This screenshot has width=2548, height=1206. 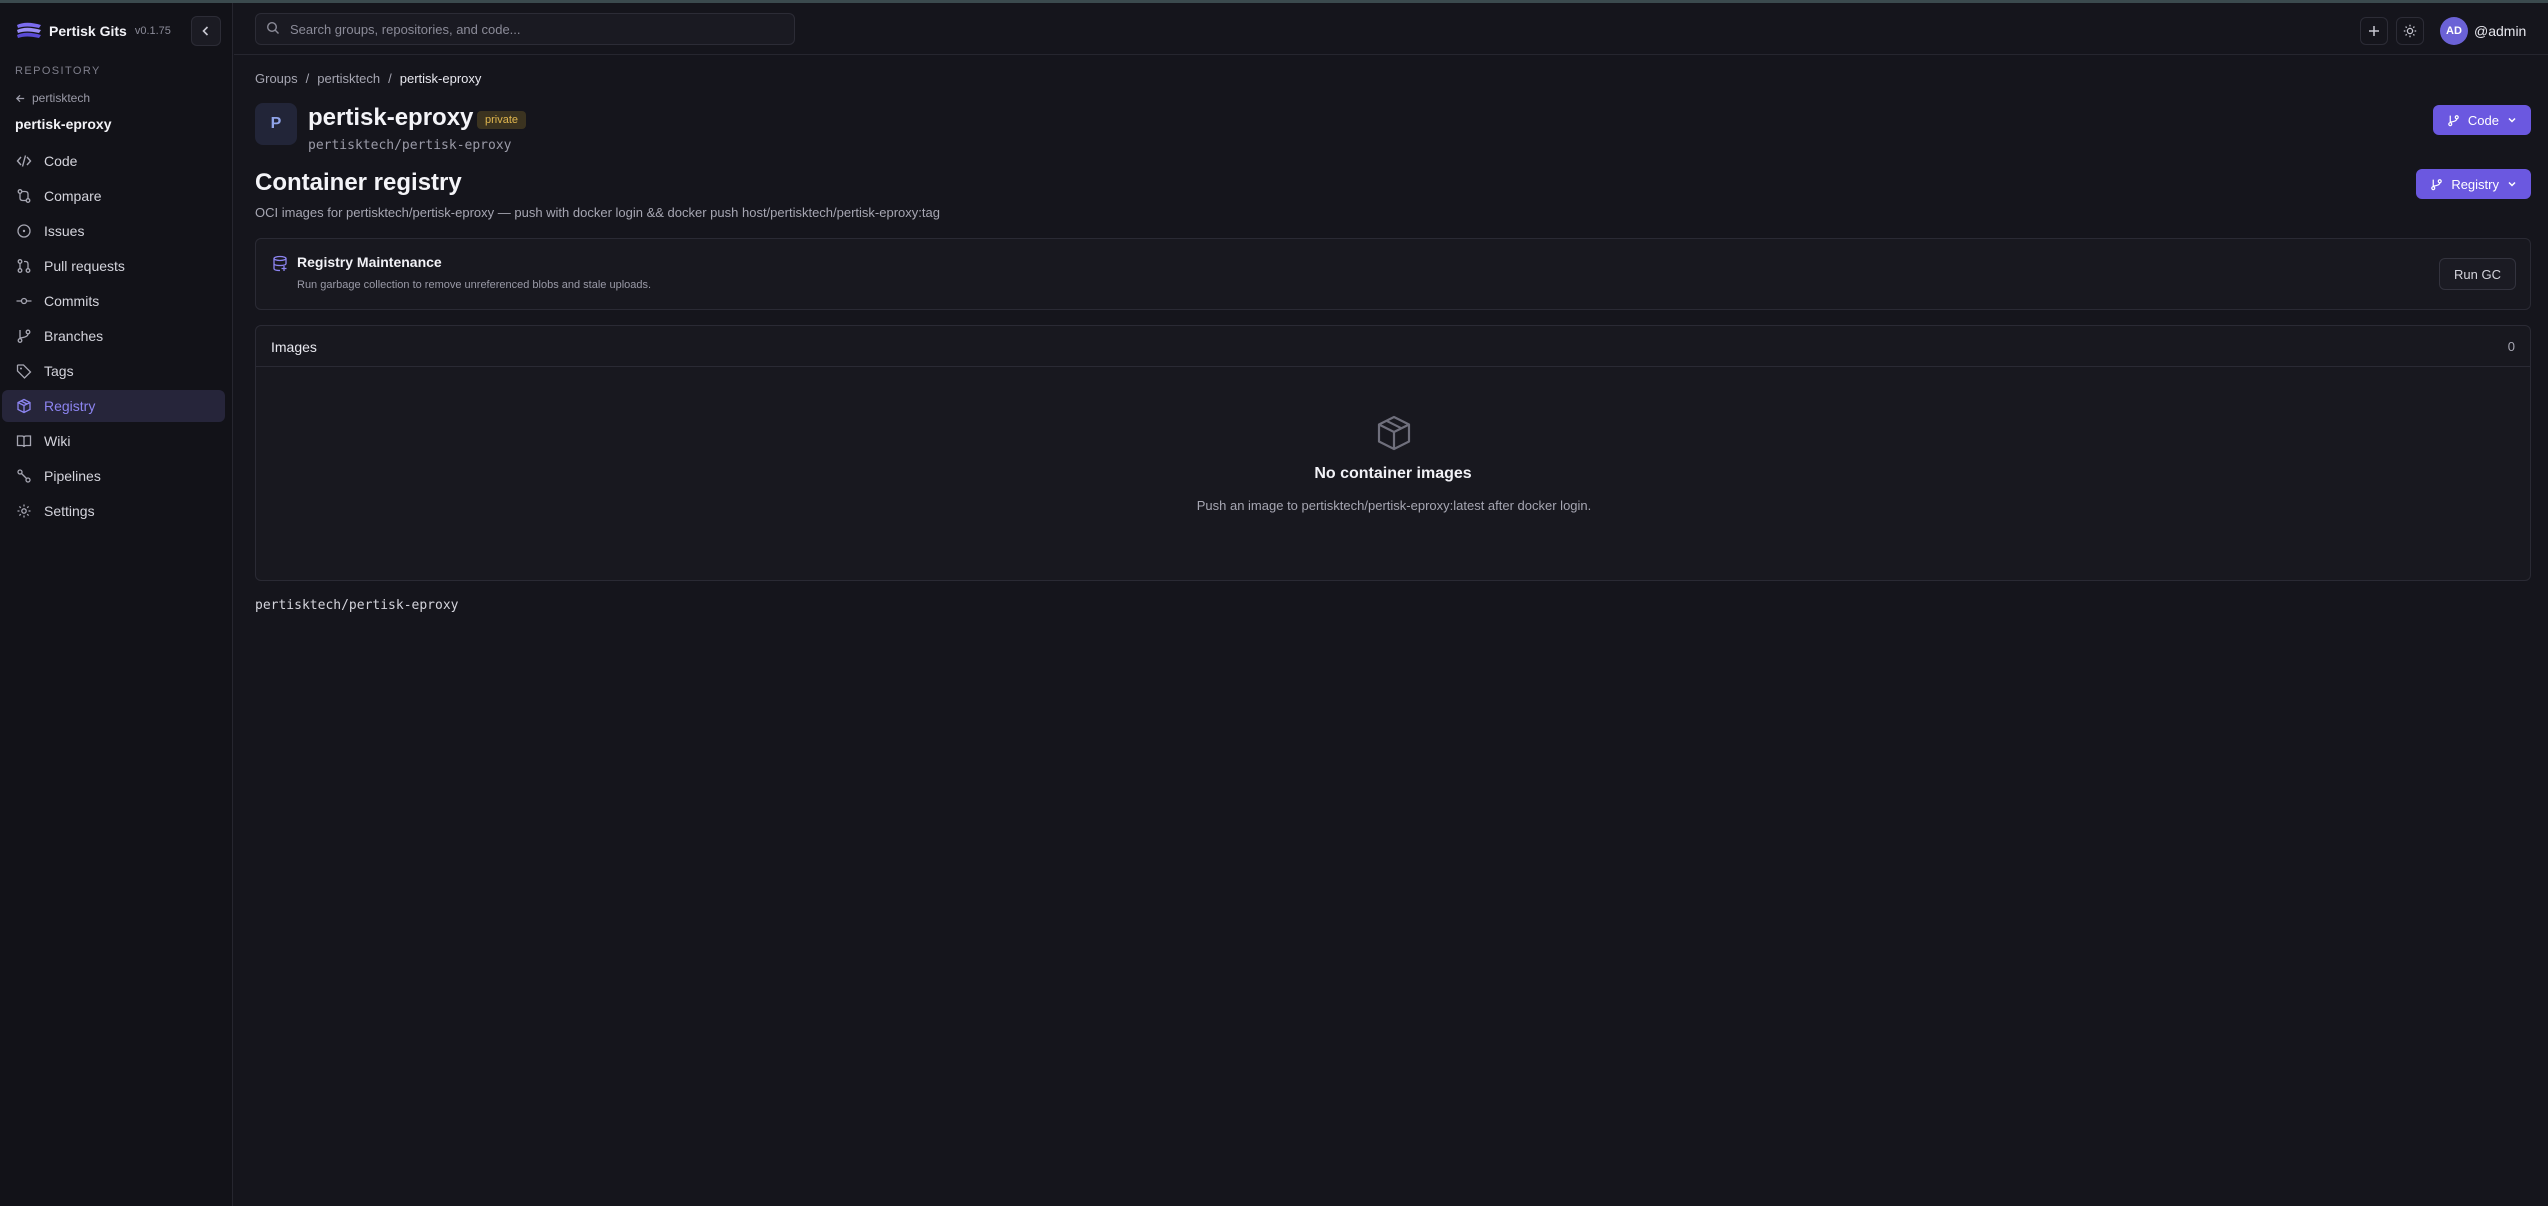 I want to click on sidebar-item-registry: Registry, so click(x=113, y=406).